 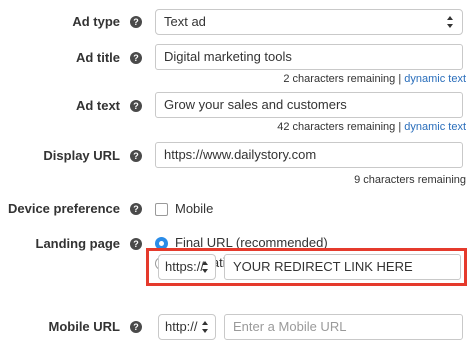 I want to click on ad-text-help-icon: ?, so click(x=136, y=106).